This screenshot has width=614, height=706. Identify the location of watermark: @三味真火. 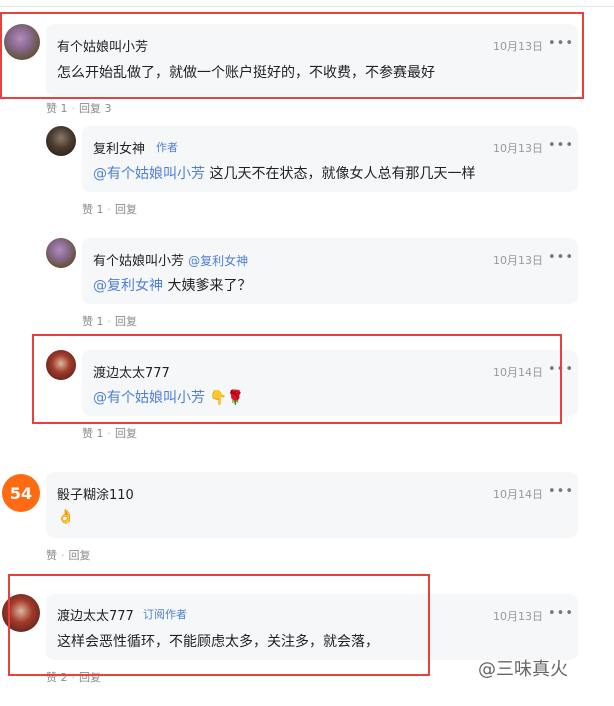
(523, 669).